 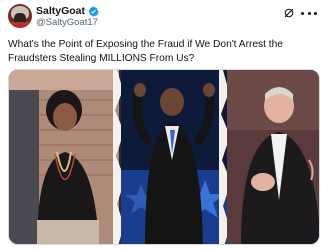 I want to click on author-handle: @SaltyGoat17, so click(x=67, y=22).